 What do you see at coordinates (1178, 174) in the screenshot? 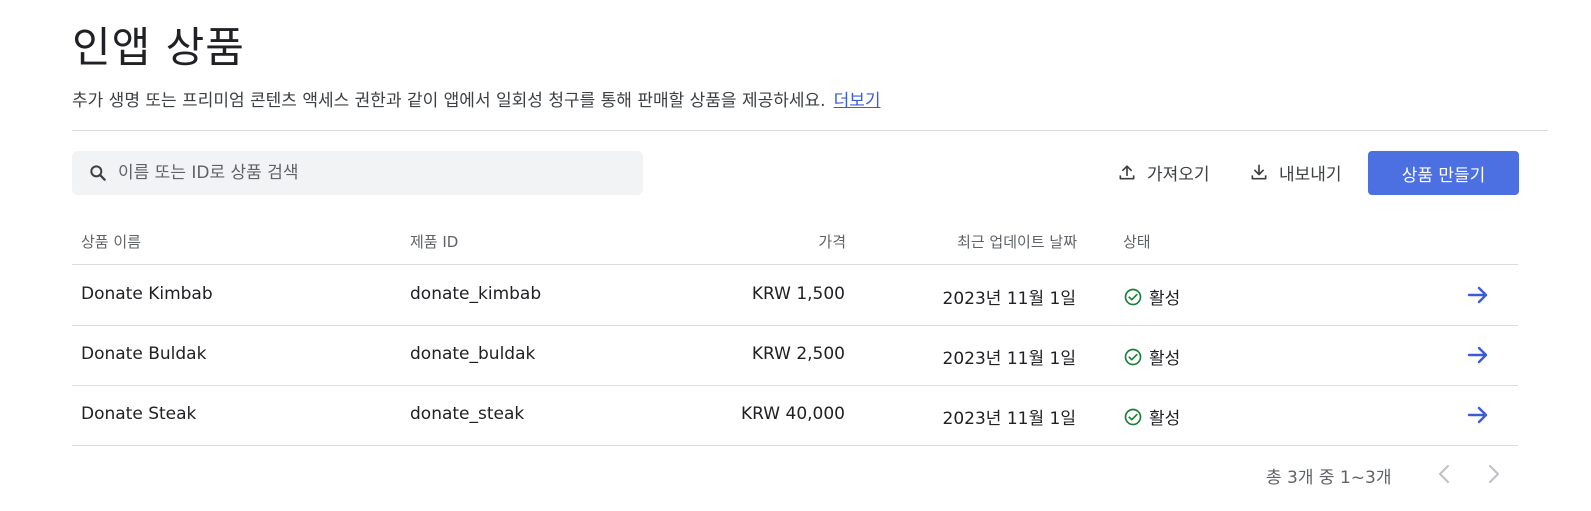
I see `import-label: 가져오기` at bounding box center [1178, 174].